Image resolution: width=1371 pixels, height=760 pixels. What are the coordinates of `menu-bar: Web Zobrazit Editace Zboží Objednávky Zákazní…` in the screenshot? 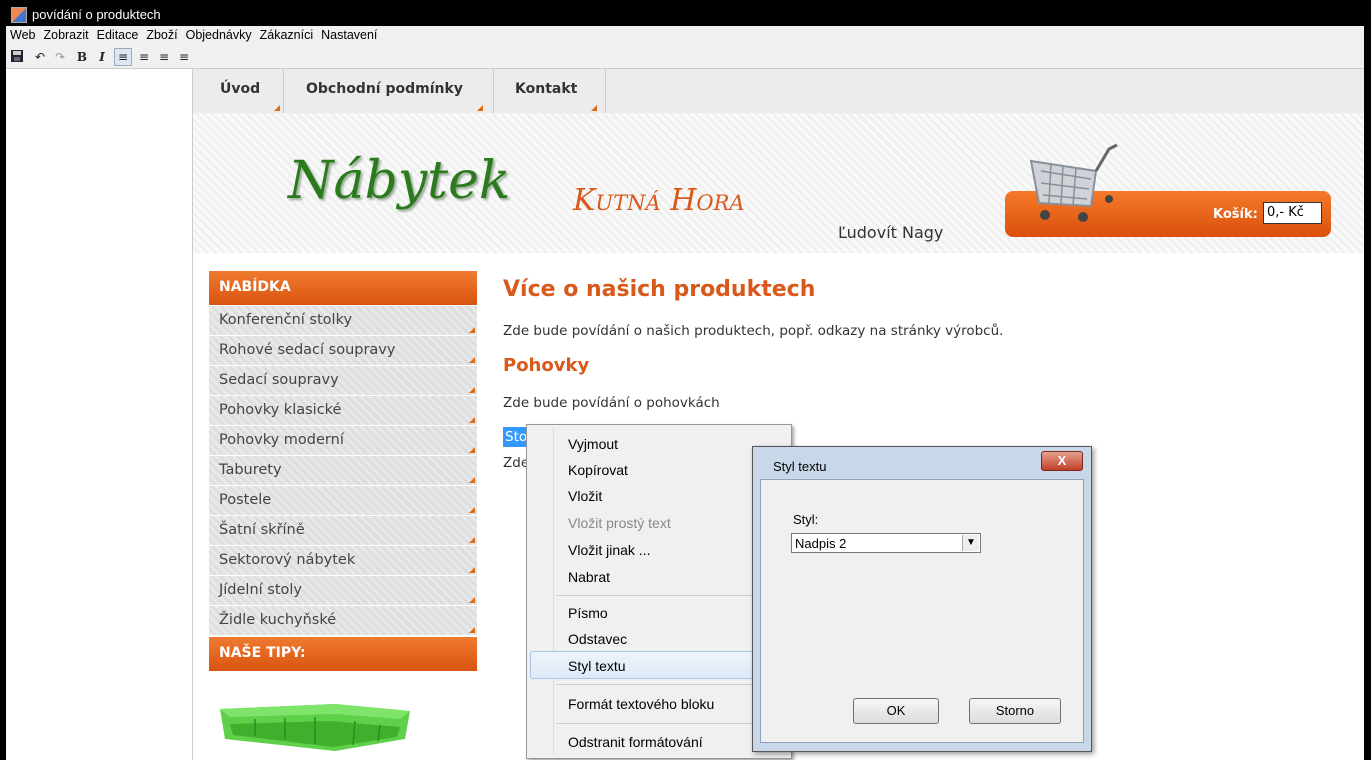 It's located at (685, 36).